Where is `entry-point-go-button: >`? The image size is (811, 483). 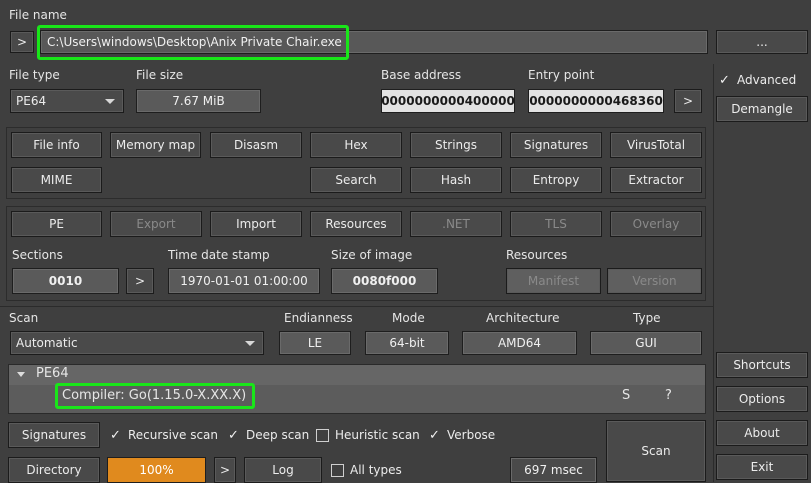
entry-point-go-button: > is located at coordinates (688, 101).